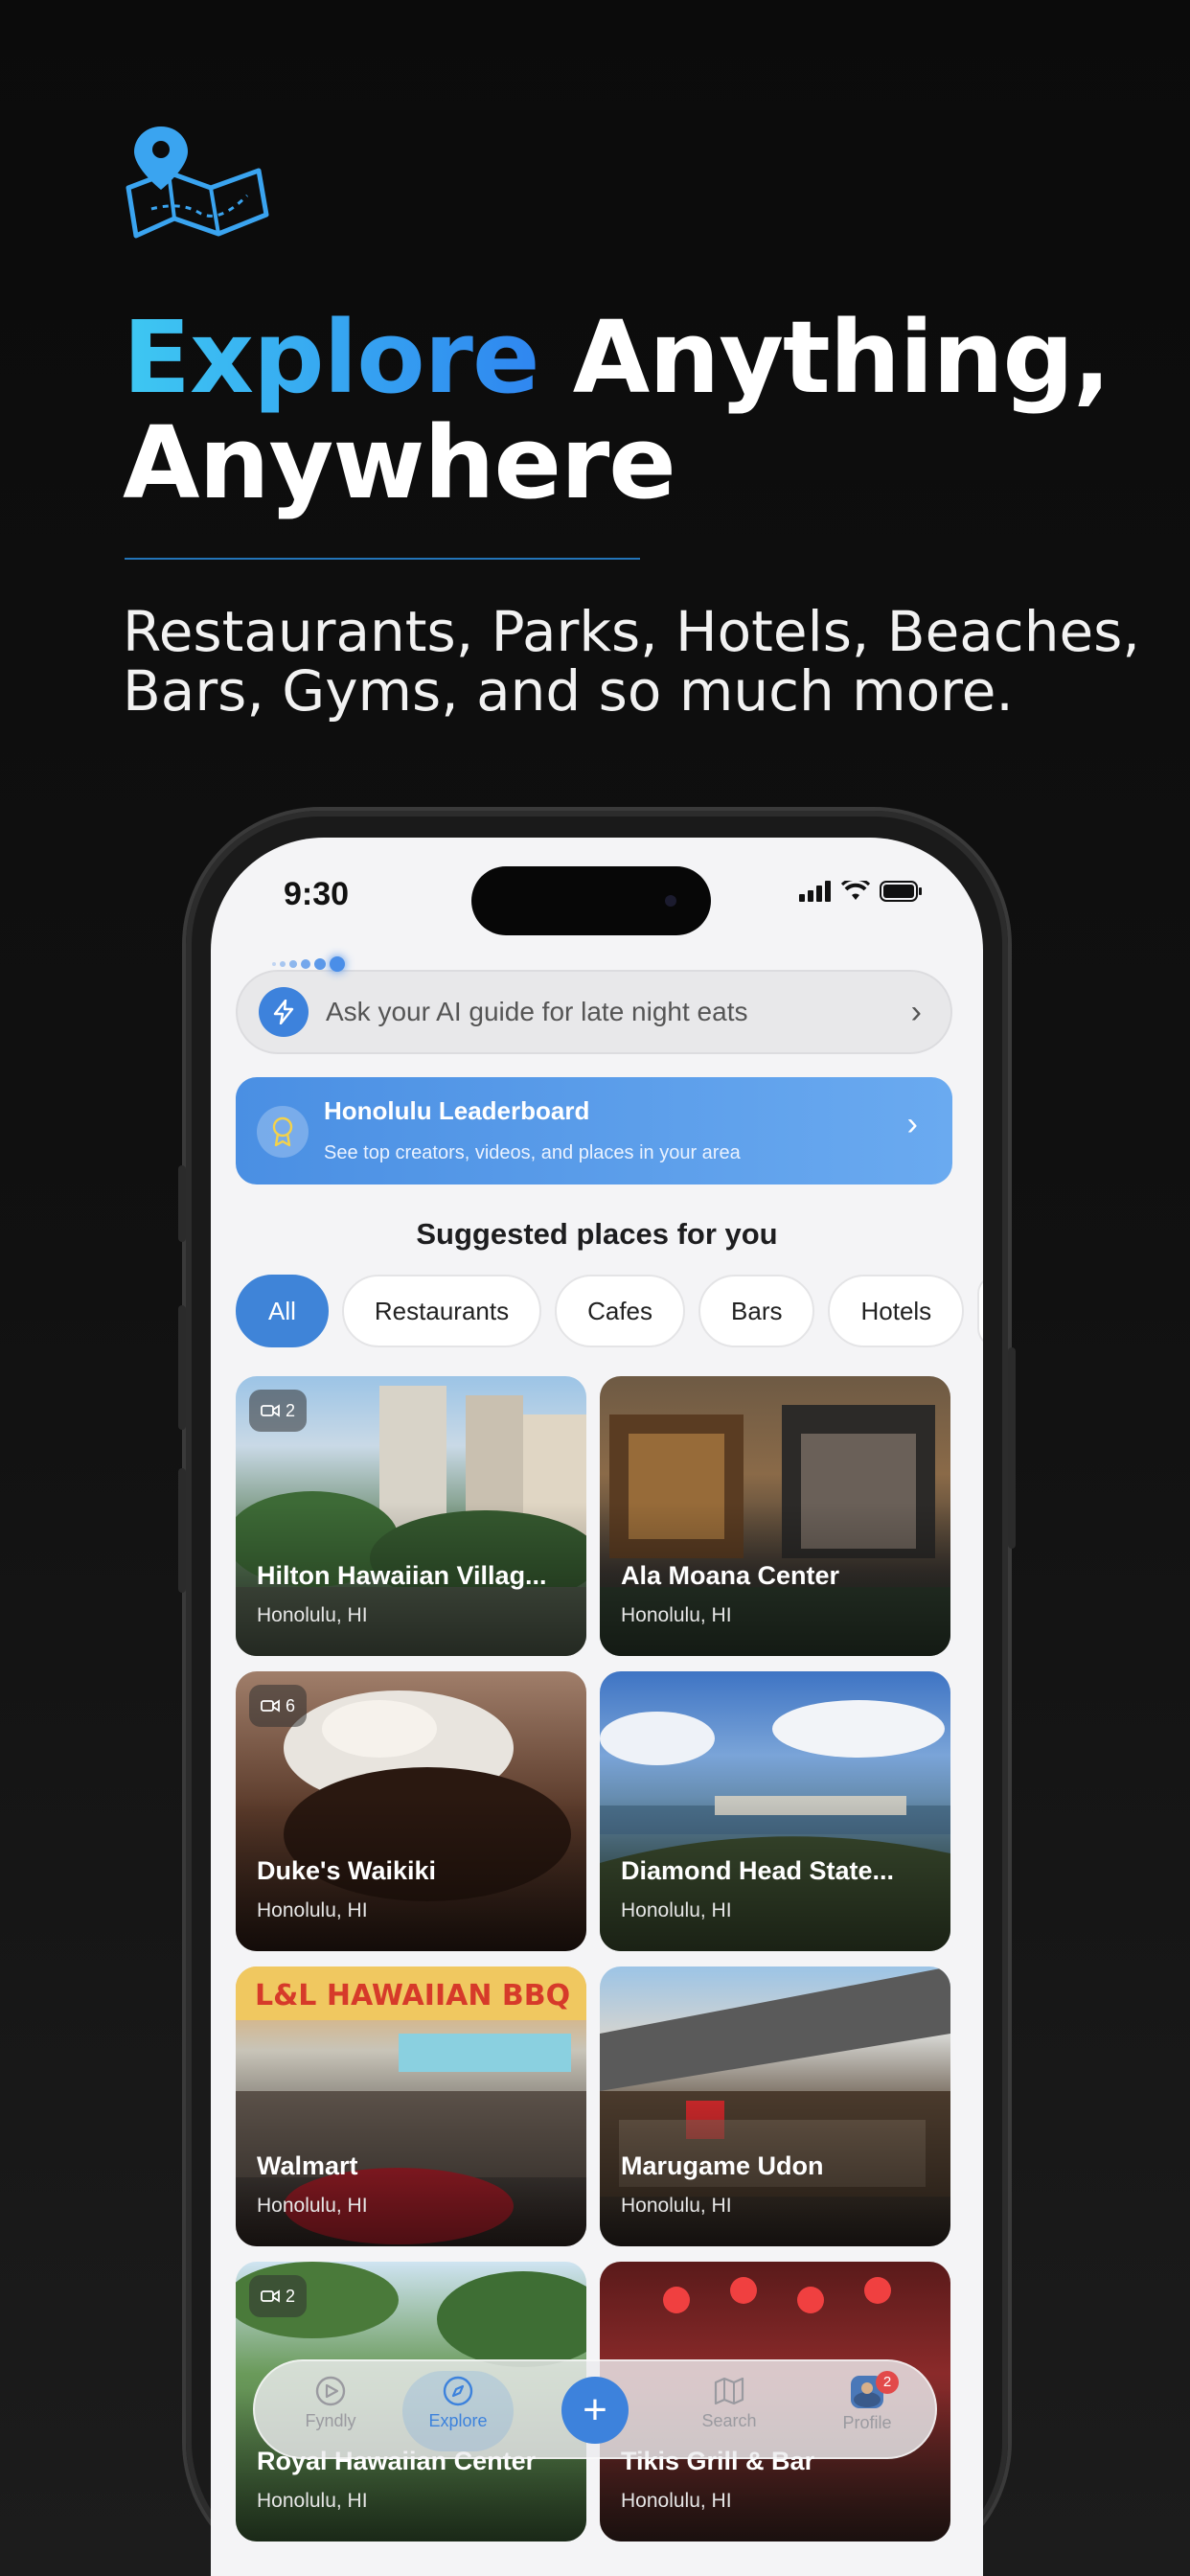 Image resolution: width=1190 pixels, height=2576 pixels. What do you see at coordinates (729, 2391) in the screenshot?
I see `map-icon` at bounding box center [729, 2391].